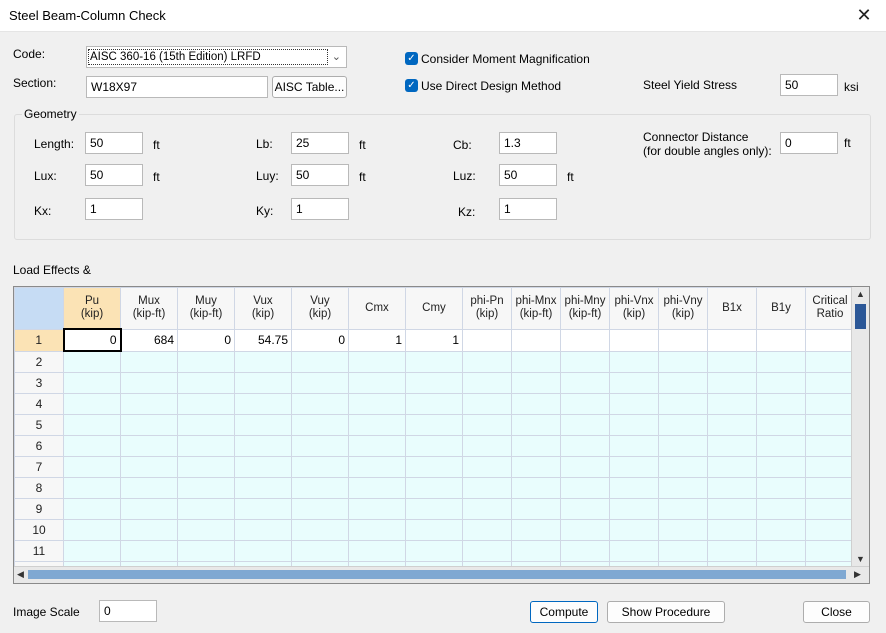  Describe the element at coordinates (434, 308) in the screenshot. I see `column-header: Cmy` at that location.